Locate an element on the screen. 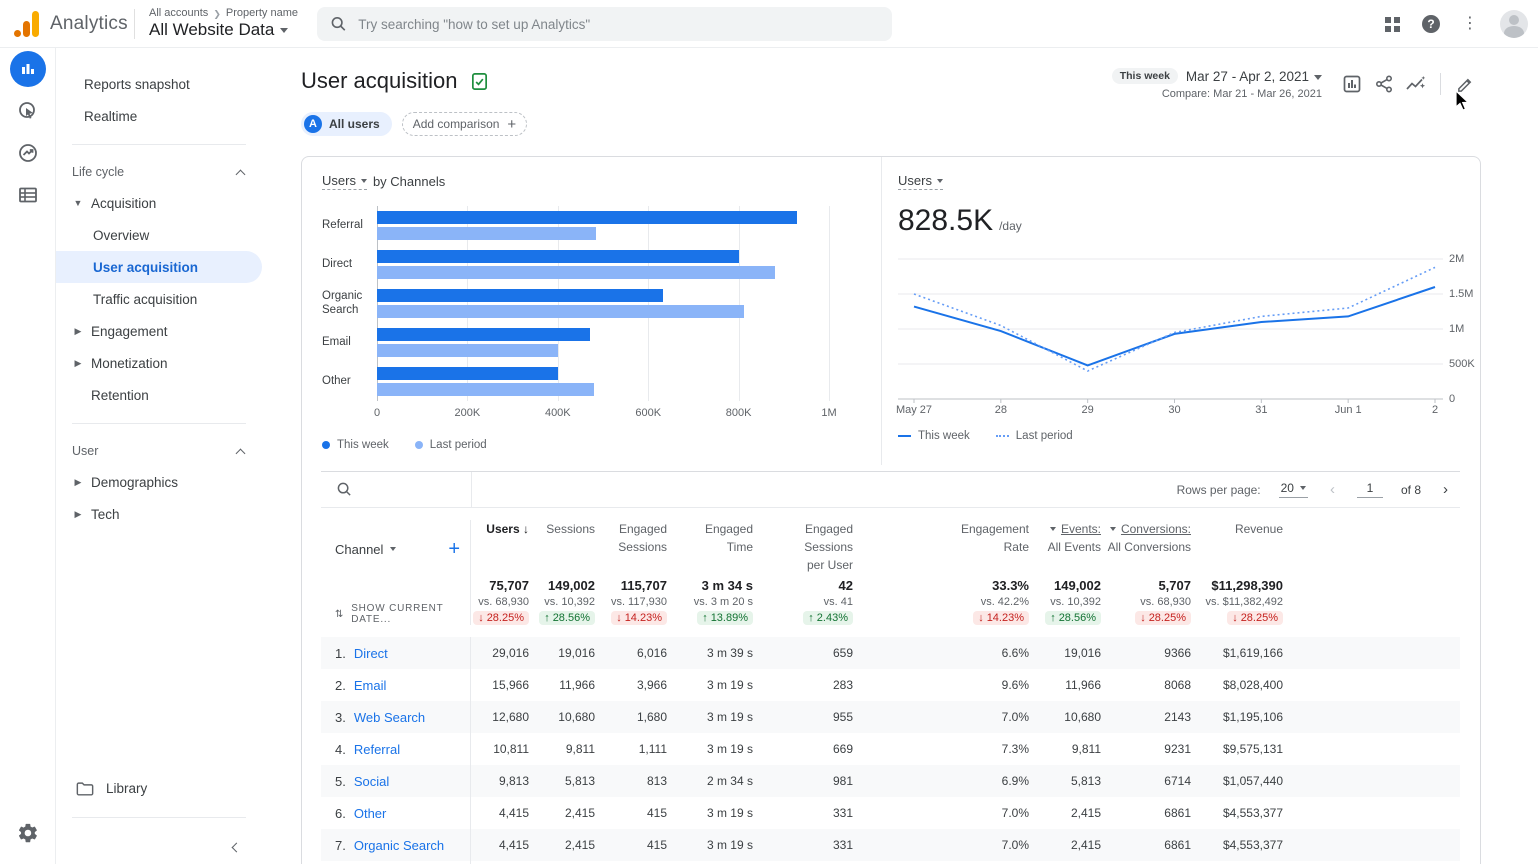  avatar is located at coordinates (1514, 24).